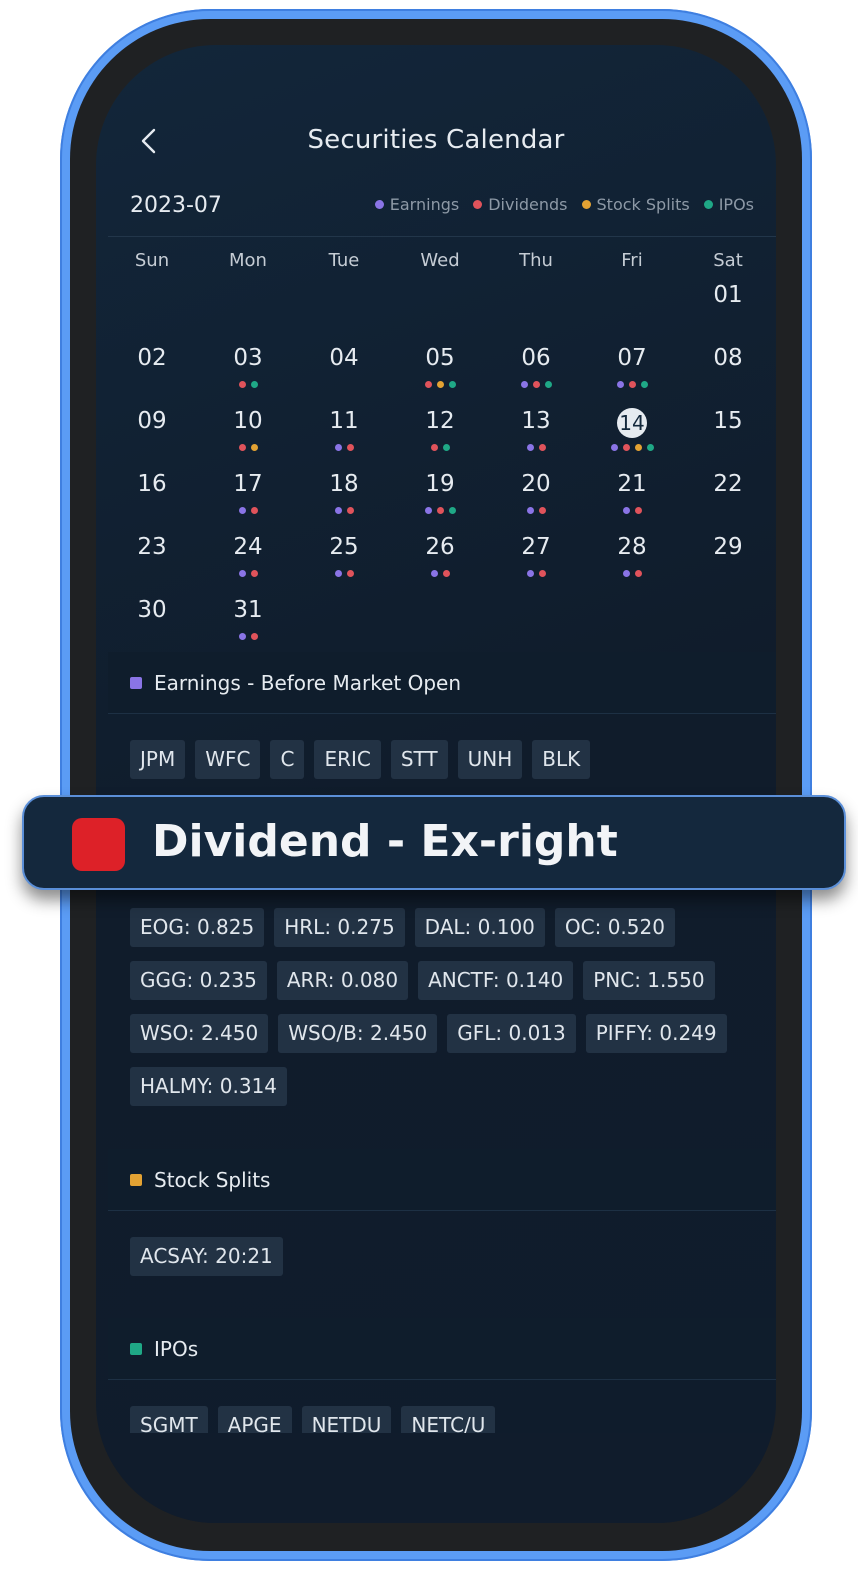  What do you see at coordinates (342, 980) in the screenshot?
I see `dividends-ticker-chip: ARR: 0.080` at bounding box center [342, 980].